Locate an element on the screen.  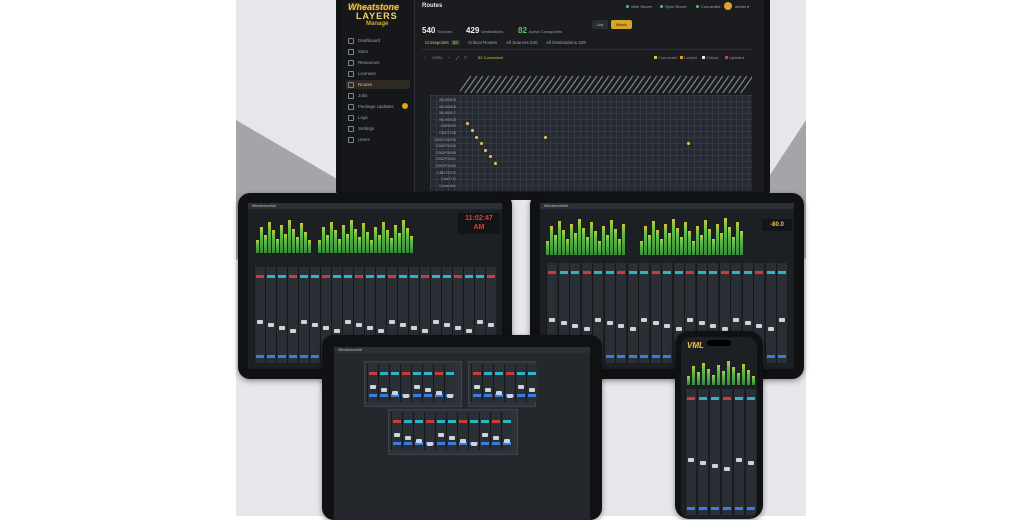
view-matrix-button: Matrix is located at coordinates (621, 24).